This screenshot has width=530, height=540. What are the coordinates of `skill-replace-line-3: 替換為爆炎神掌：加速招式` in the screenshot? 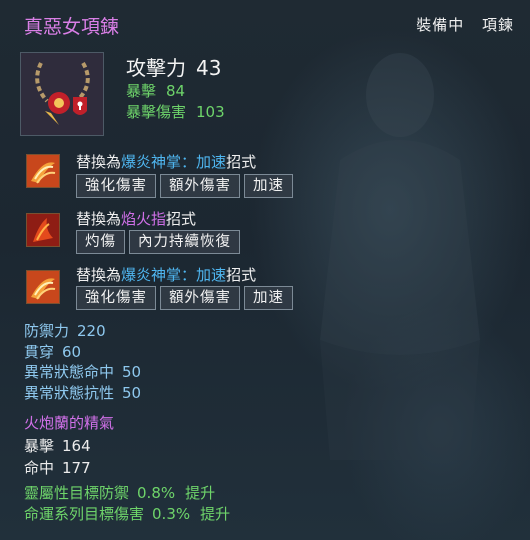 It's located at (166, 274).